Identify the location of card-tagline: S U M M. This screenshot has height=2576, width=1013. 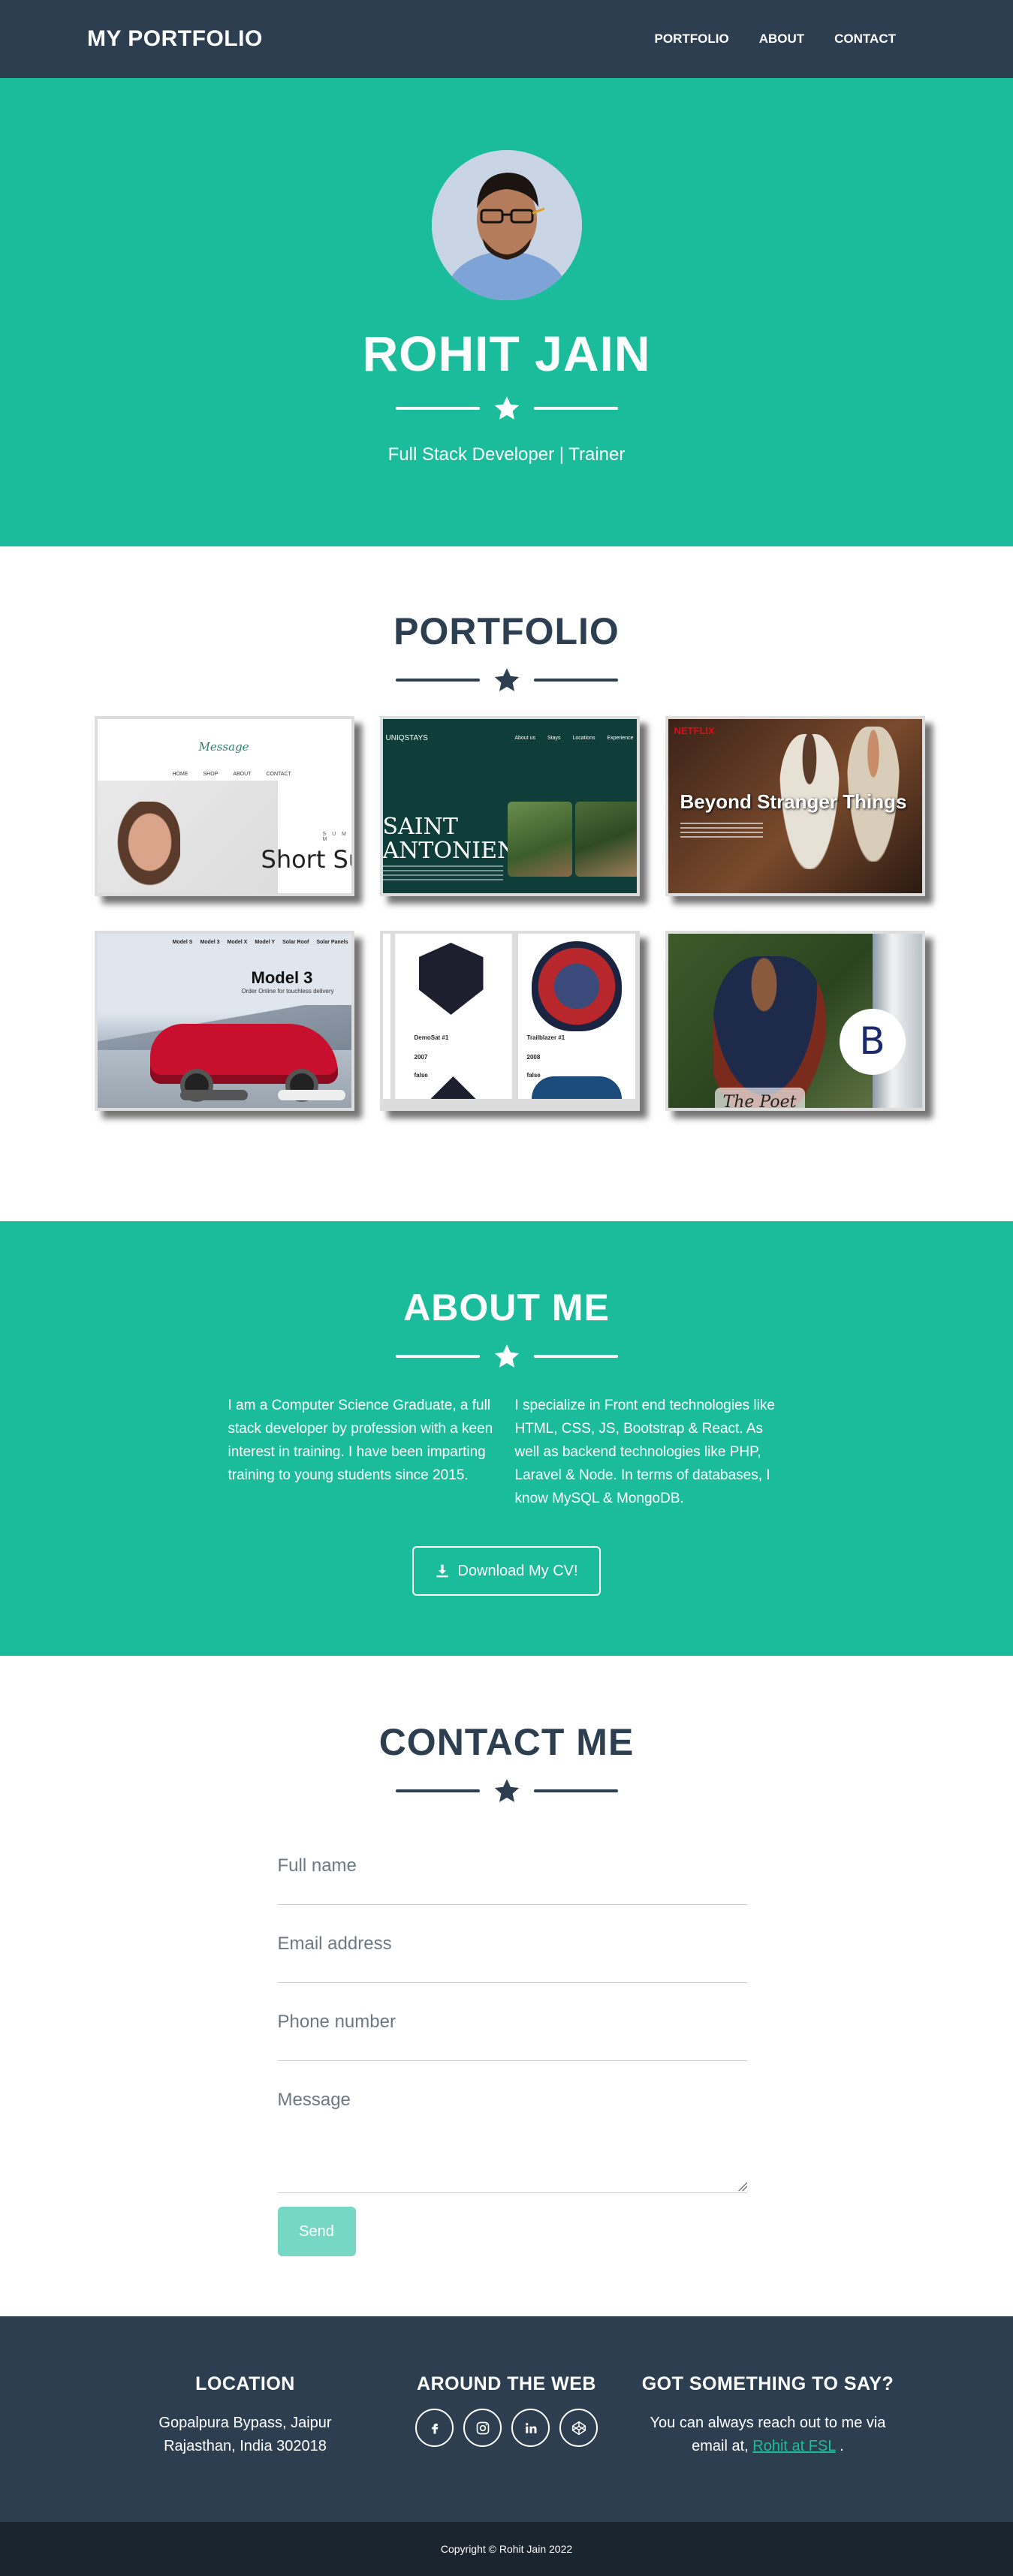
(335, 837).